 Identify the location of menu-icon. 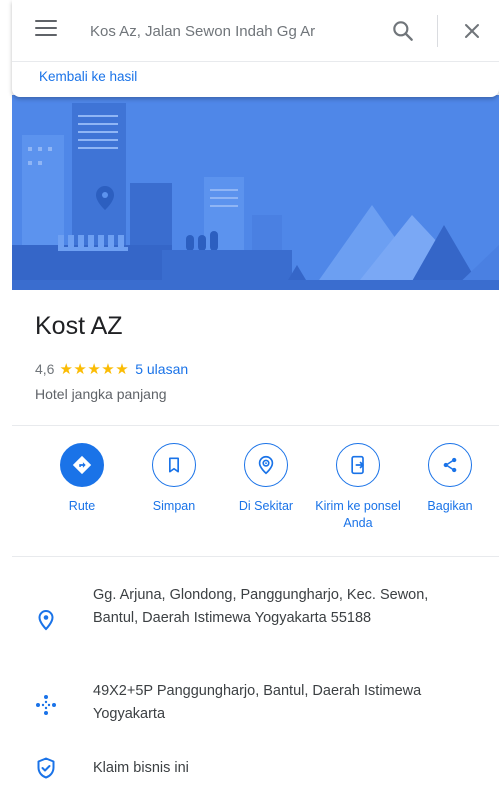
(46, 30).